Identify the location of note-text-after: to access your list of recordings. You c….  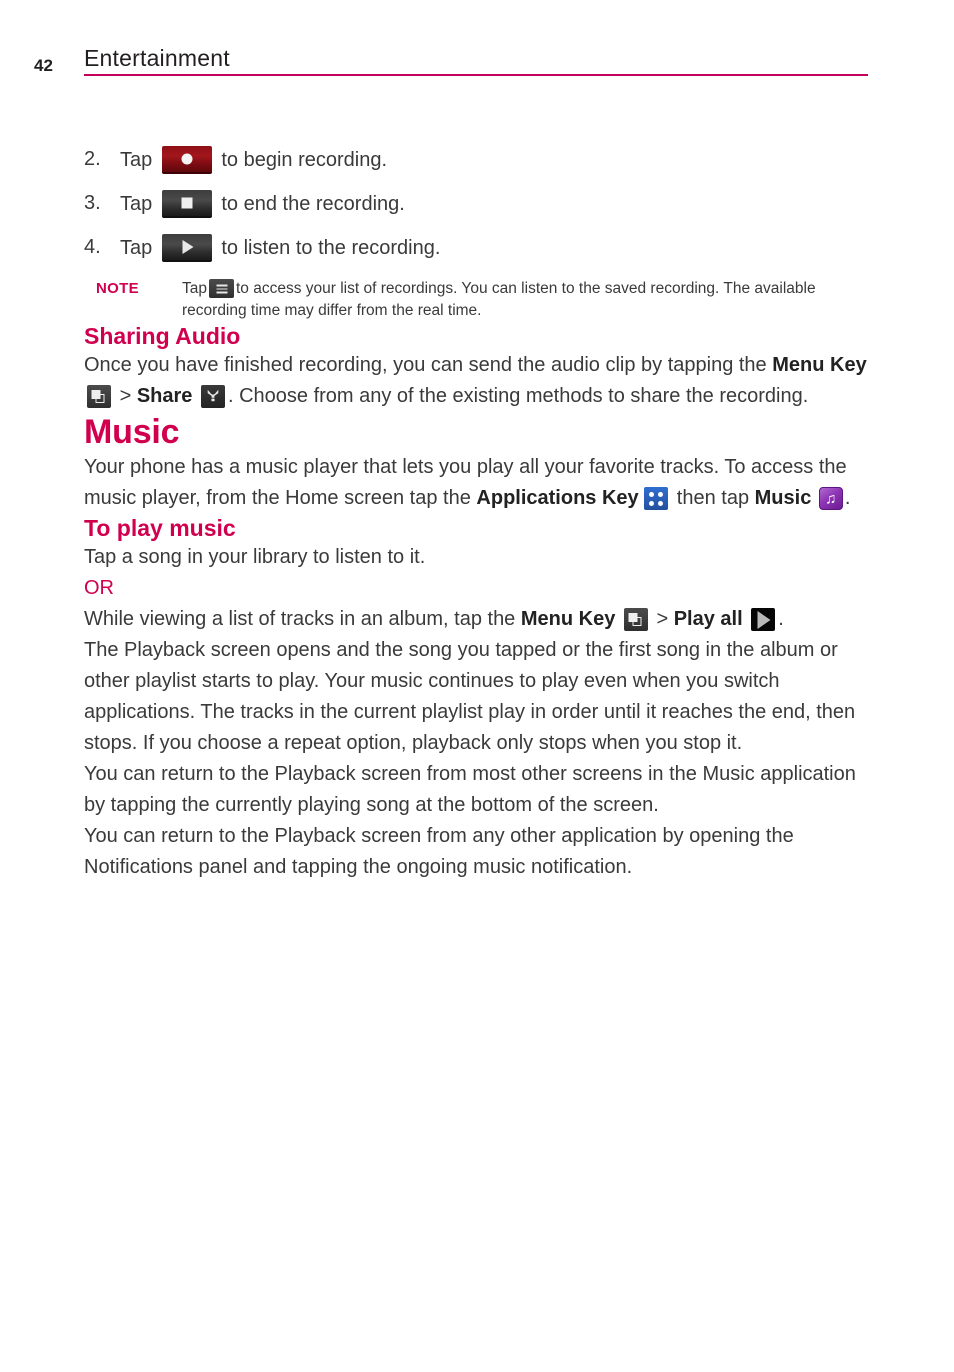
(499, 299).